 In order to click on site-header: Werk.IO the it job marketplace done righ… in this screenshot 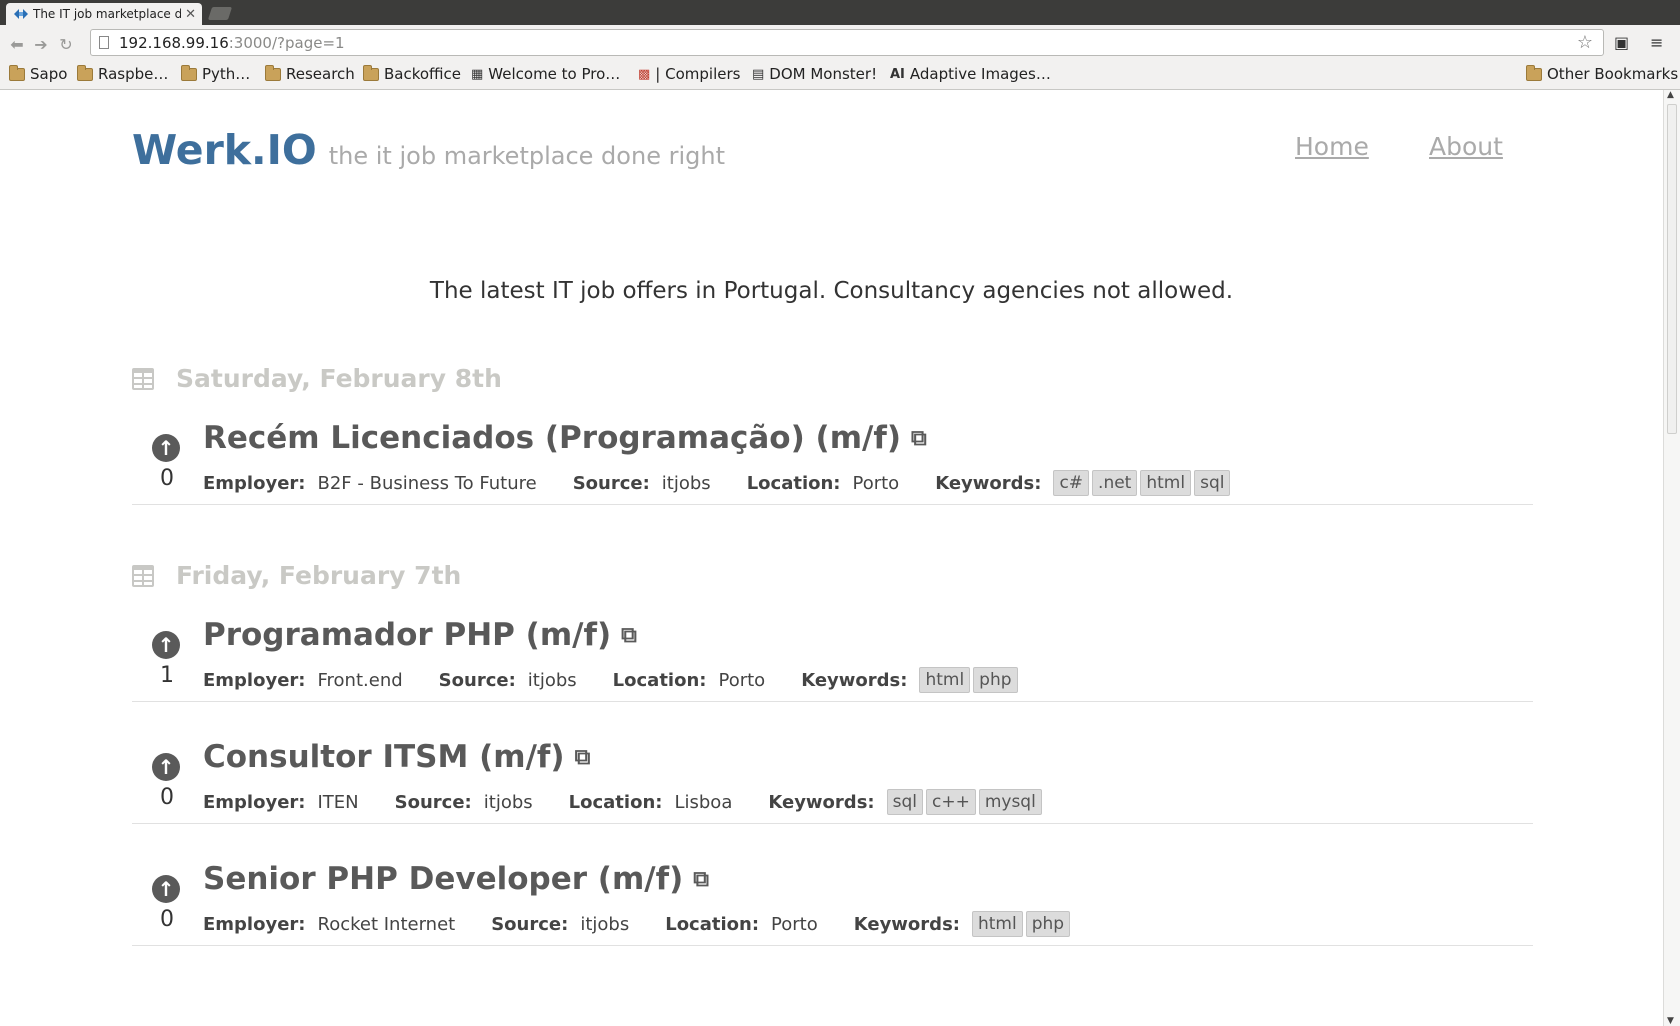, I will do `click(428, 150)`.